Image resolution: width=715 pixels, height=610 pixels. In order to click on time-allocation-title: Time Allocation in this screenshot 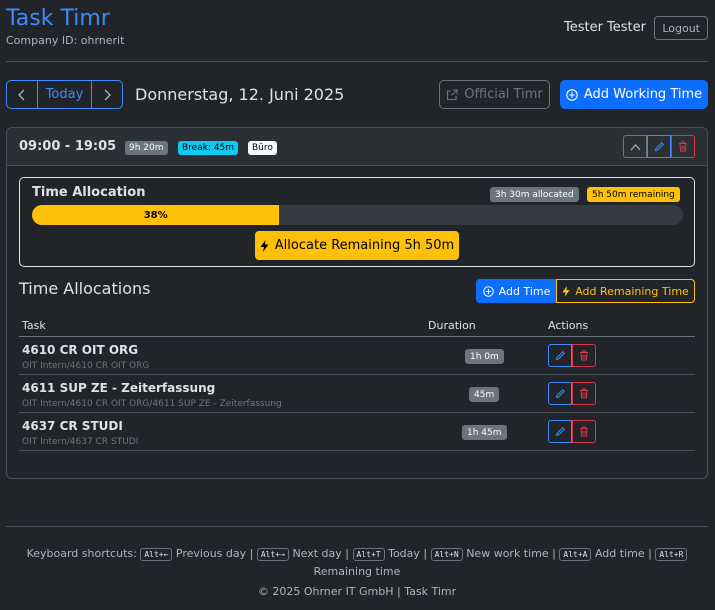, I will do `click(89, 192)`.